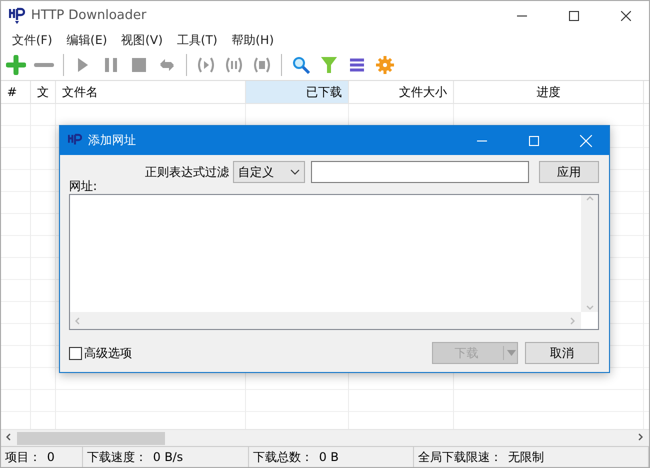 Image resolution: width=650 pixels, height=468 pixels. I want to click on url-label: 网址:, so click(83, 186).